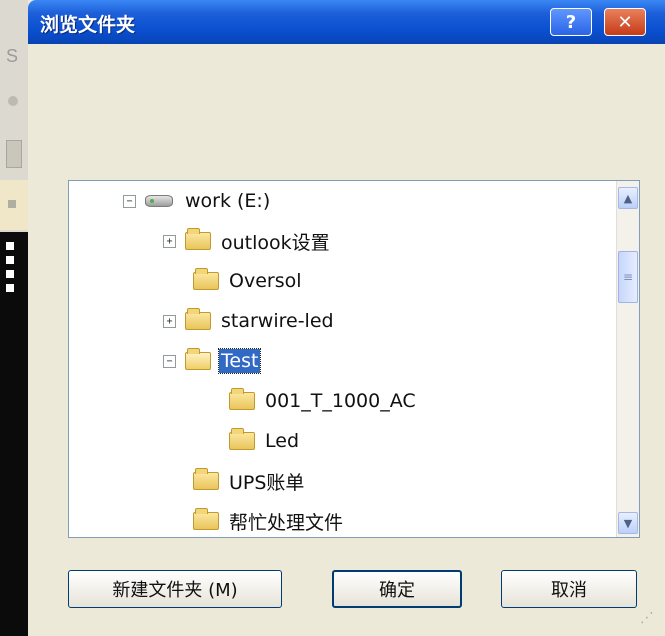 The height and width of the screenshot is (636, 665). I want to click on cancel-button: 取消, so click(569, 589).